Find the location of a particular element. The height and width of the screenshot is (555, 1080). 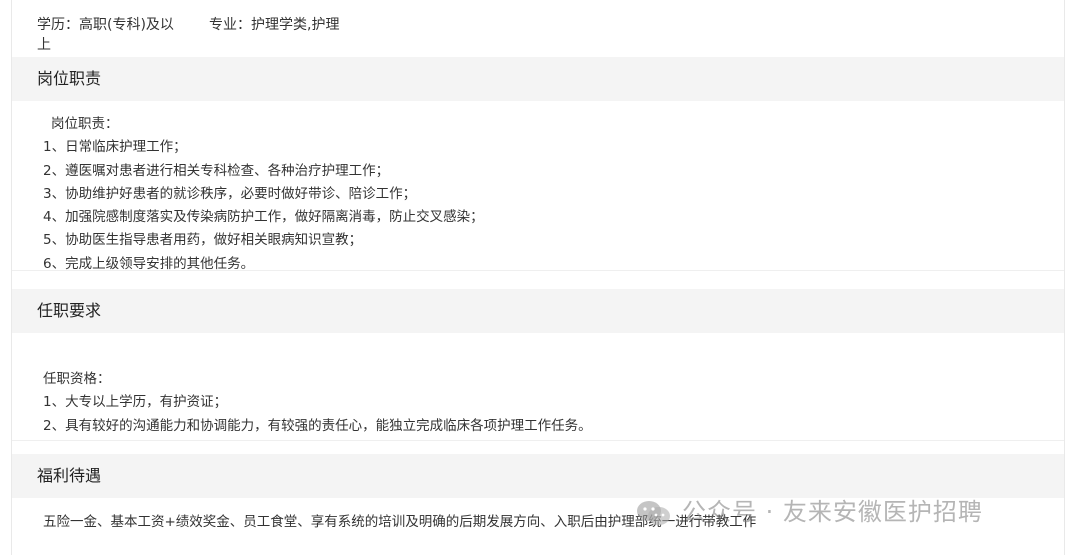

duties-line: 5、协助医生指导患者用药，做好相关眼病知识宣教； is located at coordinates (203, 240).